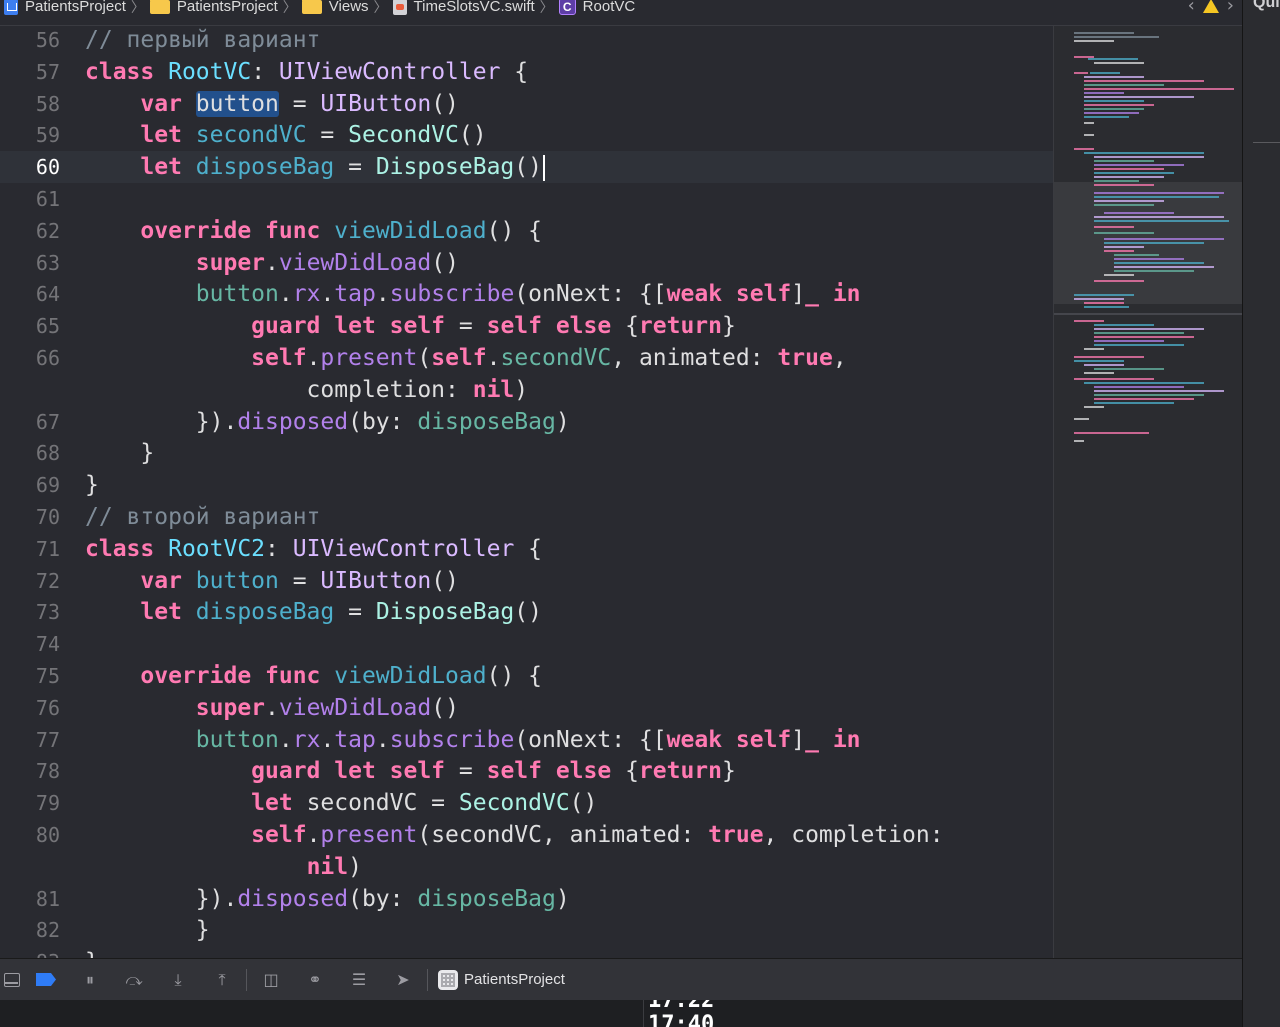  I want to click on line-number: 82, so click(30, 930).